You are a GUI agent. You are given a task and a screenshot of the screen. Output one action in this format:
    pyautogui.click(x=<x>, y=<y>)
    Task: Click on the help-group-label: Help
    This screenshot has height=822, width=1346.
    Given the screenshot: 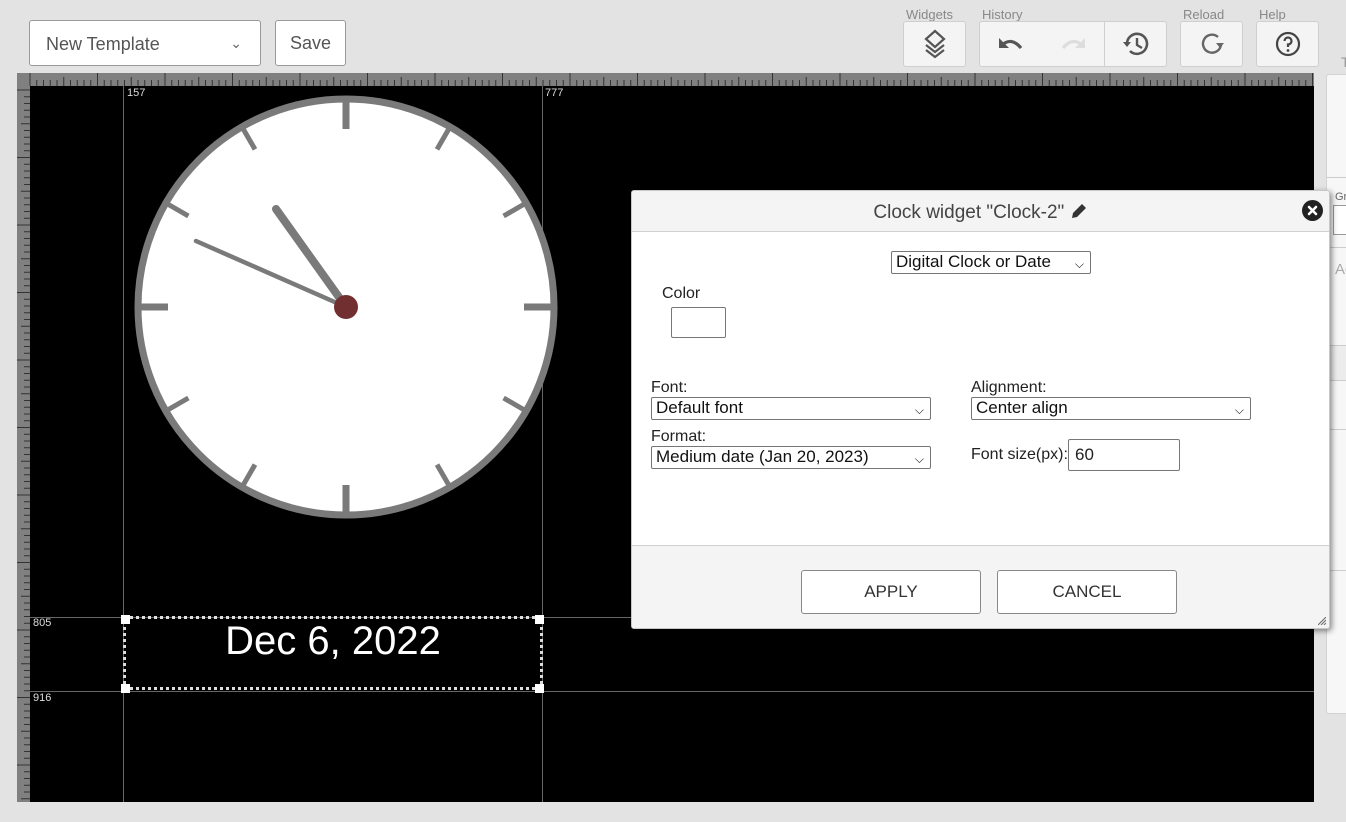 What is the action you would take?
    pyautogui.click(x=1272, y=14)
    